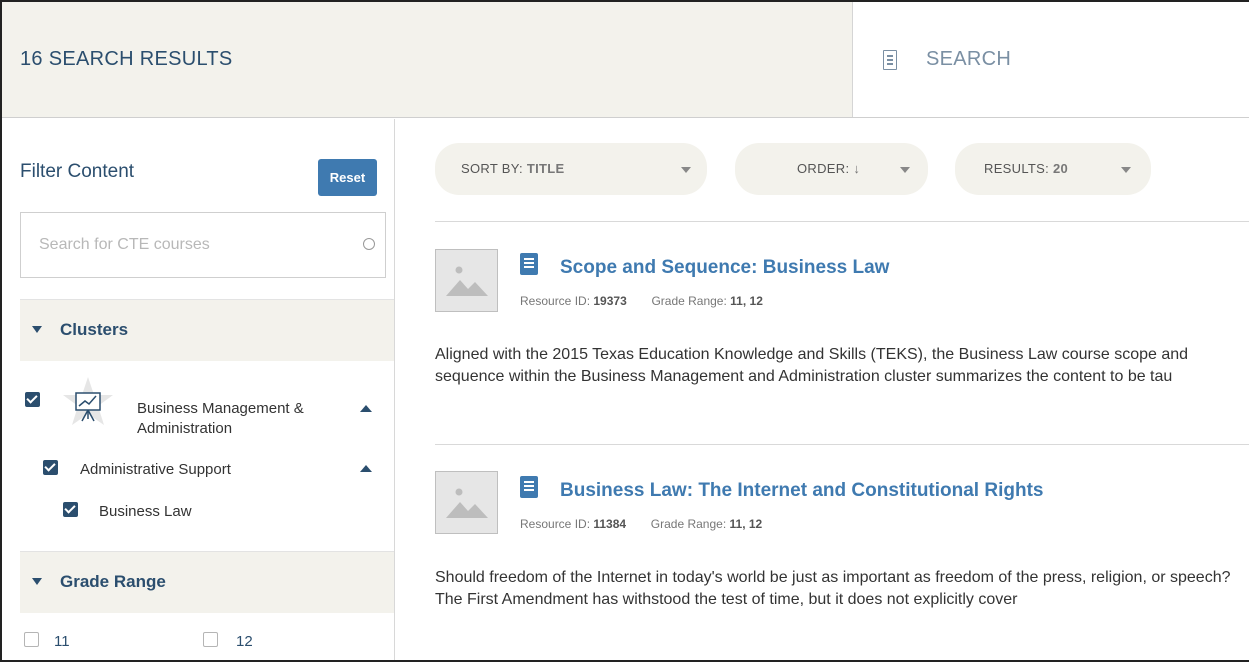 Image resolution: width=1249 pixels, height=662 pixels. Describe the element at coordinates (77, 171) in the screenshot. I see `filter-title: Filter Content` at that location.